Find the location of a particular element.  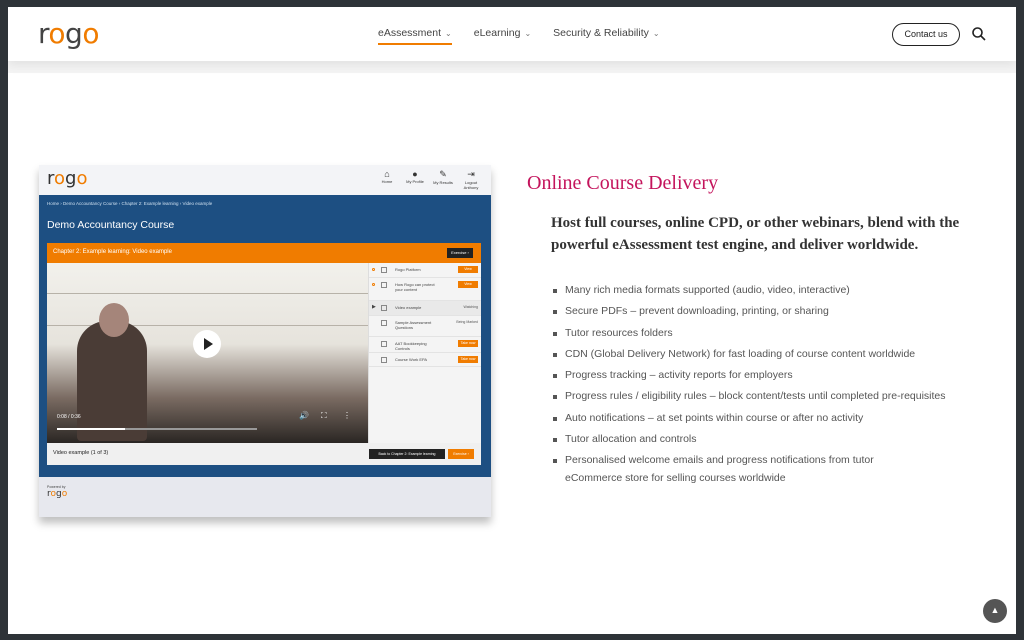

screenshot-logo: rogo is located at coordinates (67, 178).